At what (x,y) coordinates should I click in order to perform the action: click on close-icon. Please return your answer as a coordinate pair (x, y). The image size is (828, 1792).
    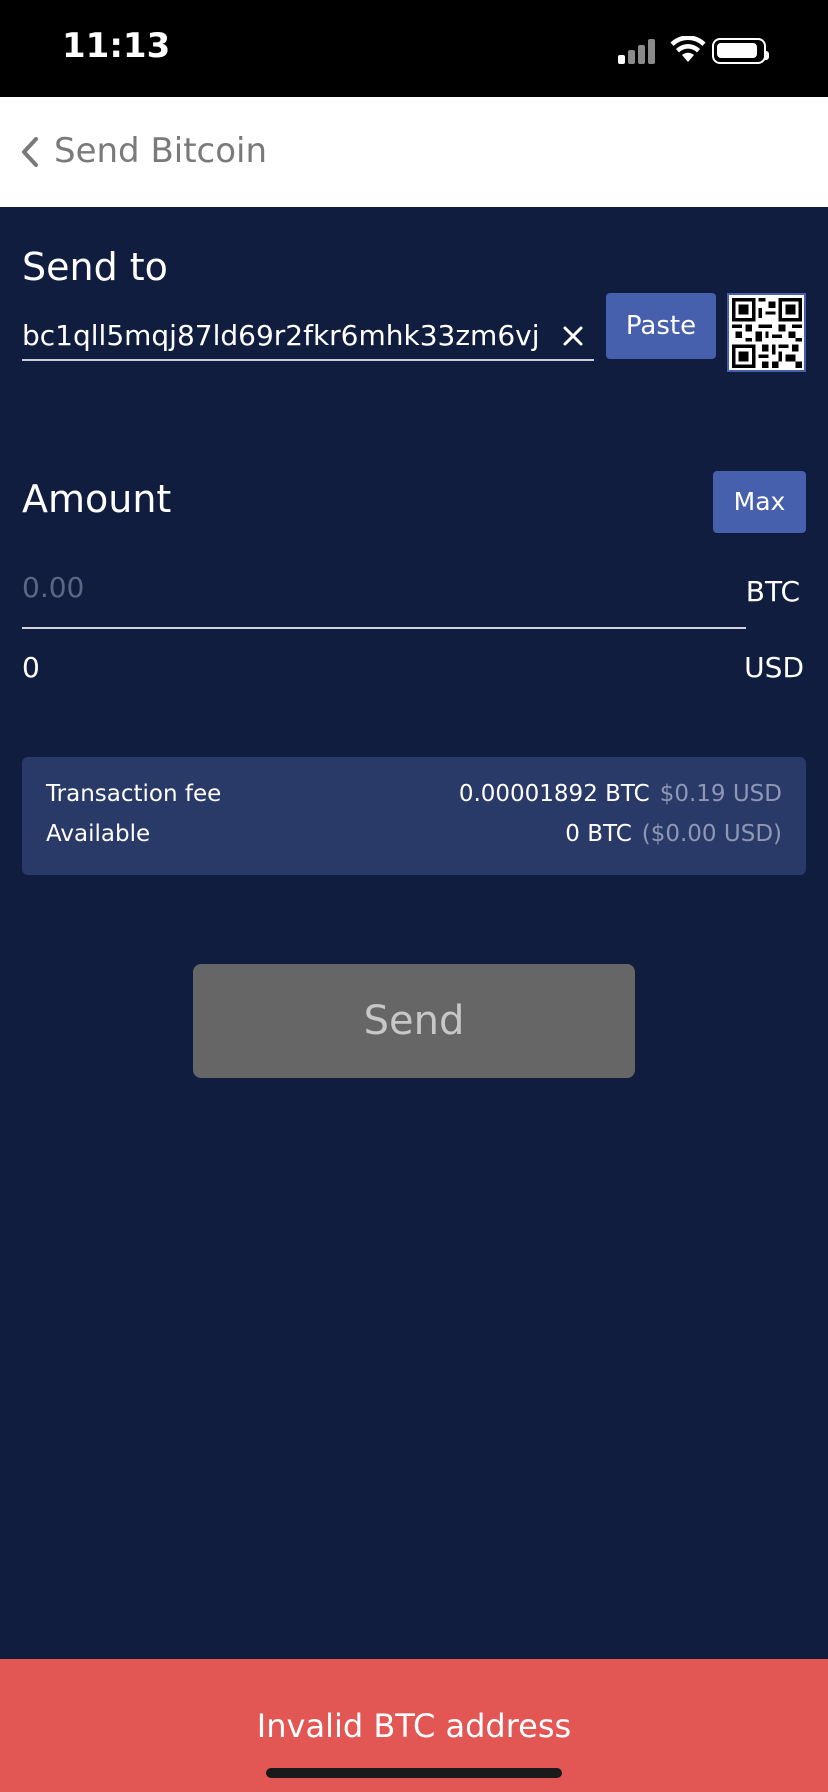
    Looking at the image, I should click on (573, 336).